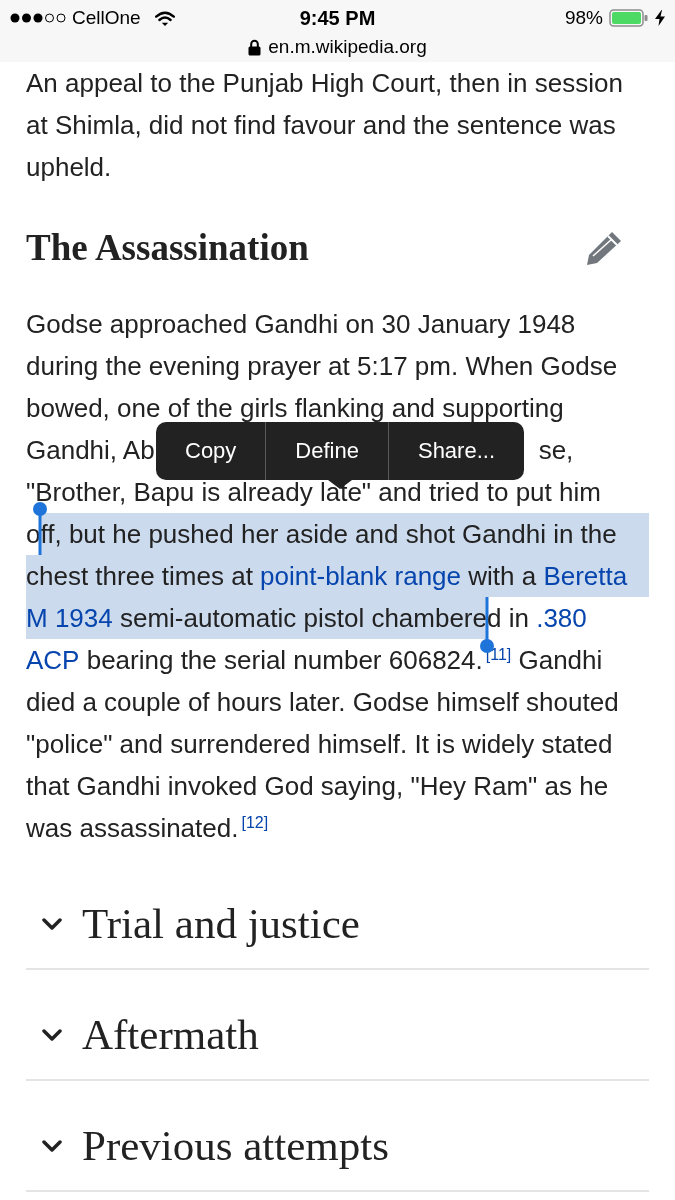 The width and height of the screenshot is (675, 1200). I want to click on section-heading: The Assassination, so click(167, 248).